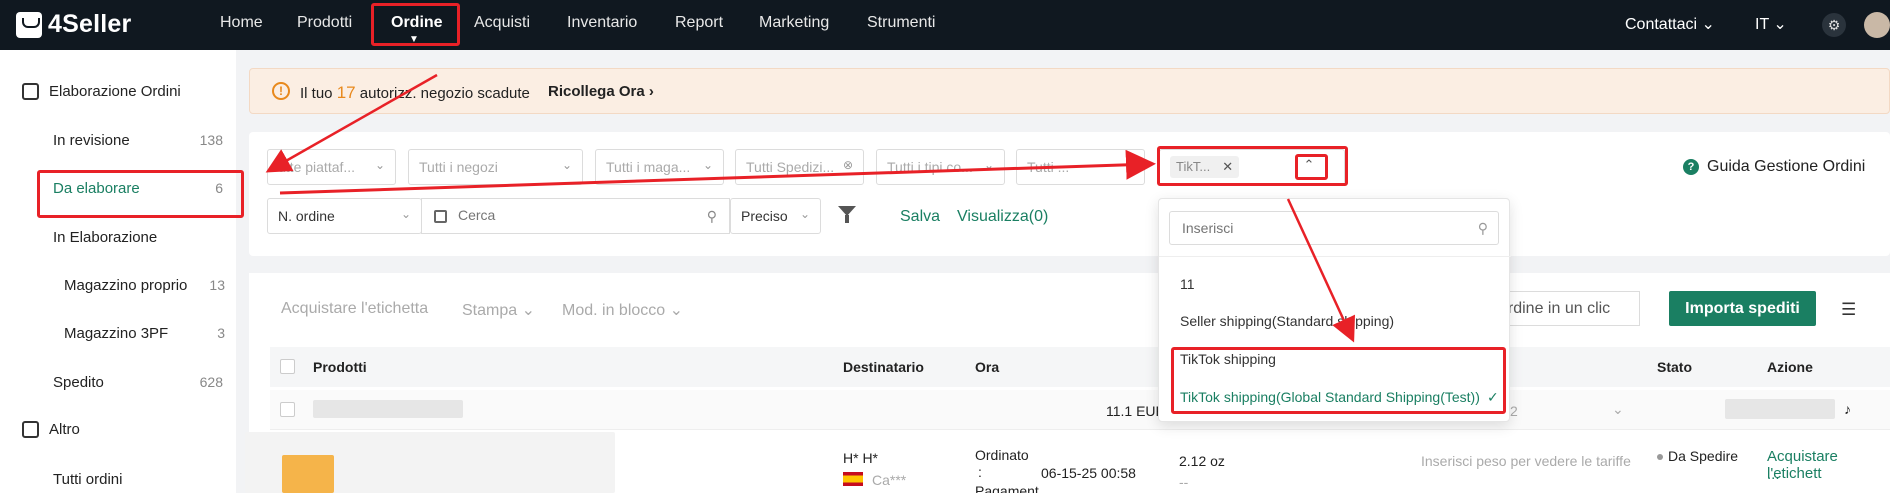 This screenshot has width=1890, height=493. I want to click on search-box: ⚲, so click(575, 216).